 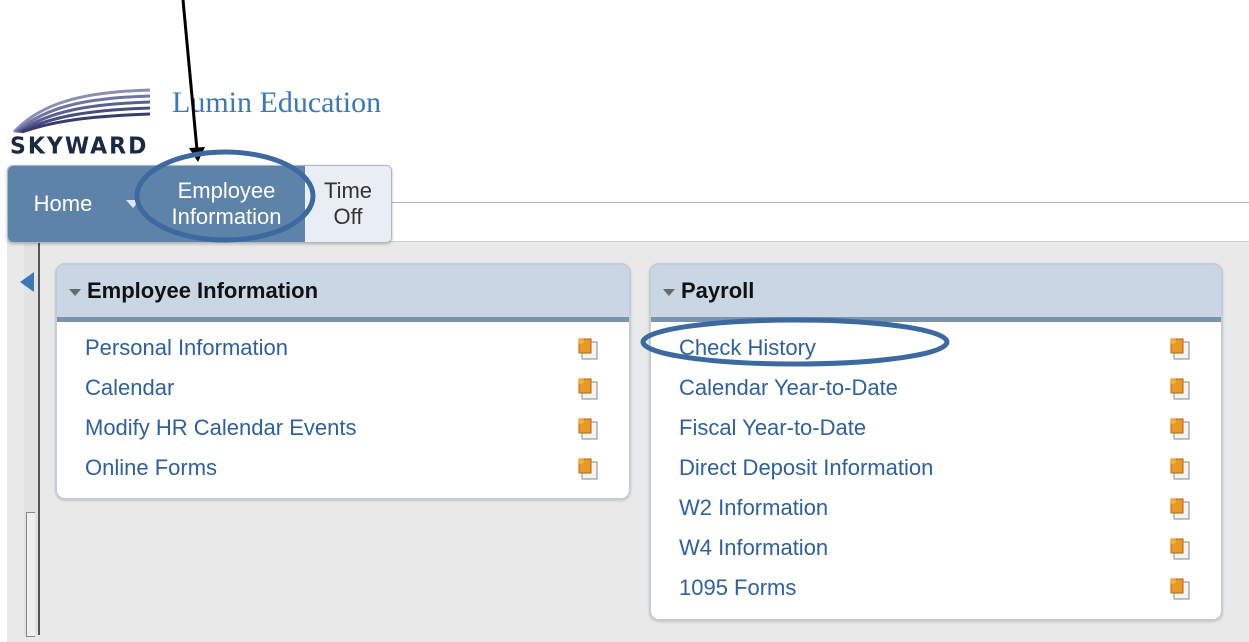 What do you see at coordinates (819, 202) in the screenshot?
I see `content-top-border` at bounding box center [819, 202].